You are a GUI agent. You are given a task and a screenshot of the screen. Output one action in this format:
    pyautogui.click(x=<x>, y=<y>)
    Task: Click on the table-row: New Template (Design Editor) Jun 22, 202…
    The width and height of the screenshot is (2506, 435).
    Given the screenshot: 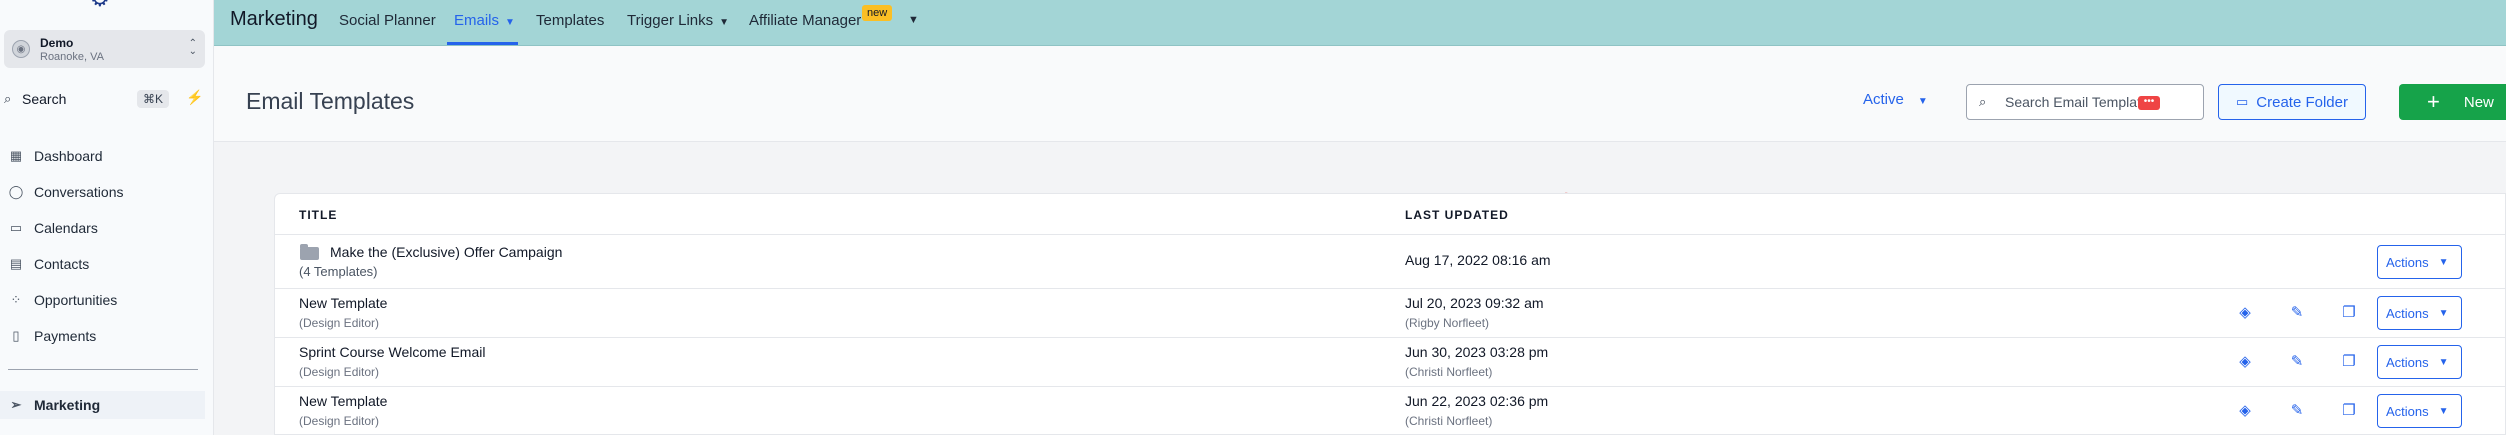 What is the action you would take?
    pyautogui.click(x=1390, y=410)
    